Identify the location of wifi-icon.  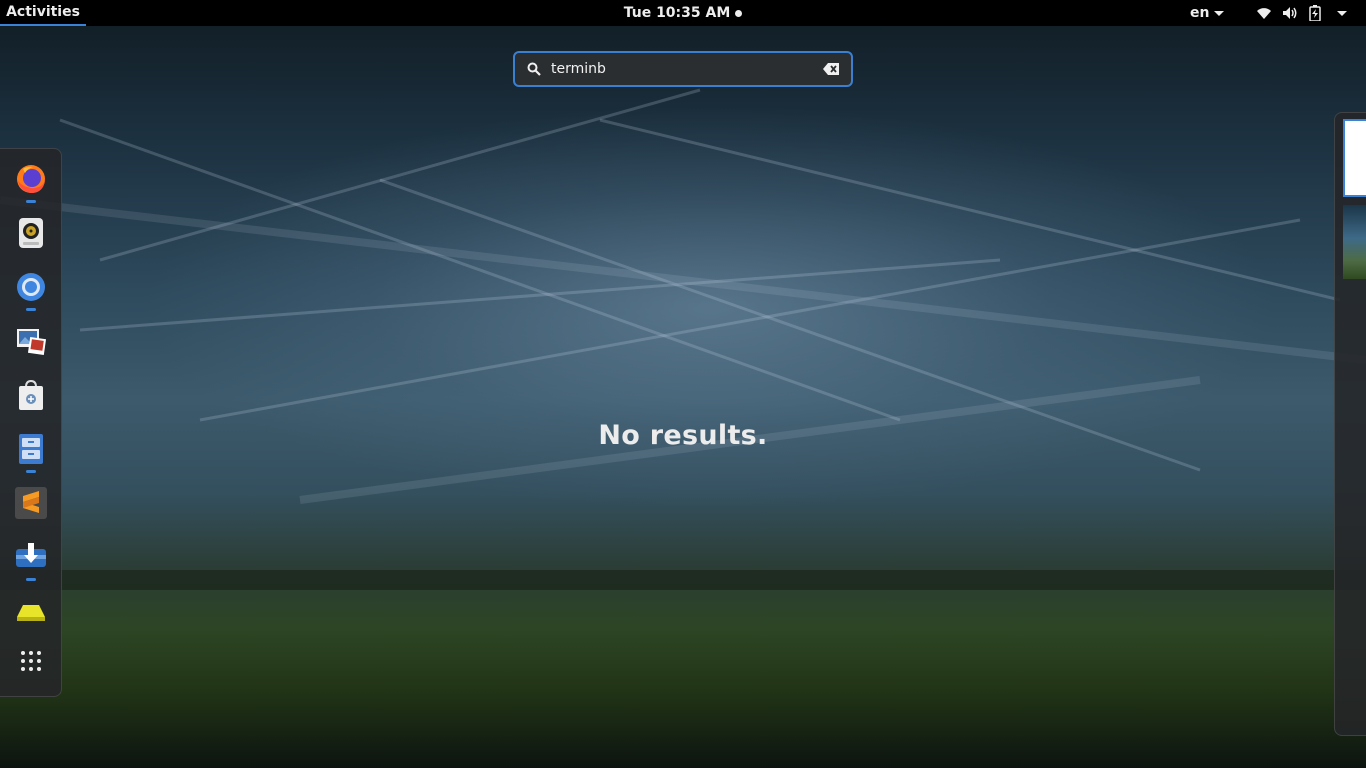
(1264, 13).